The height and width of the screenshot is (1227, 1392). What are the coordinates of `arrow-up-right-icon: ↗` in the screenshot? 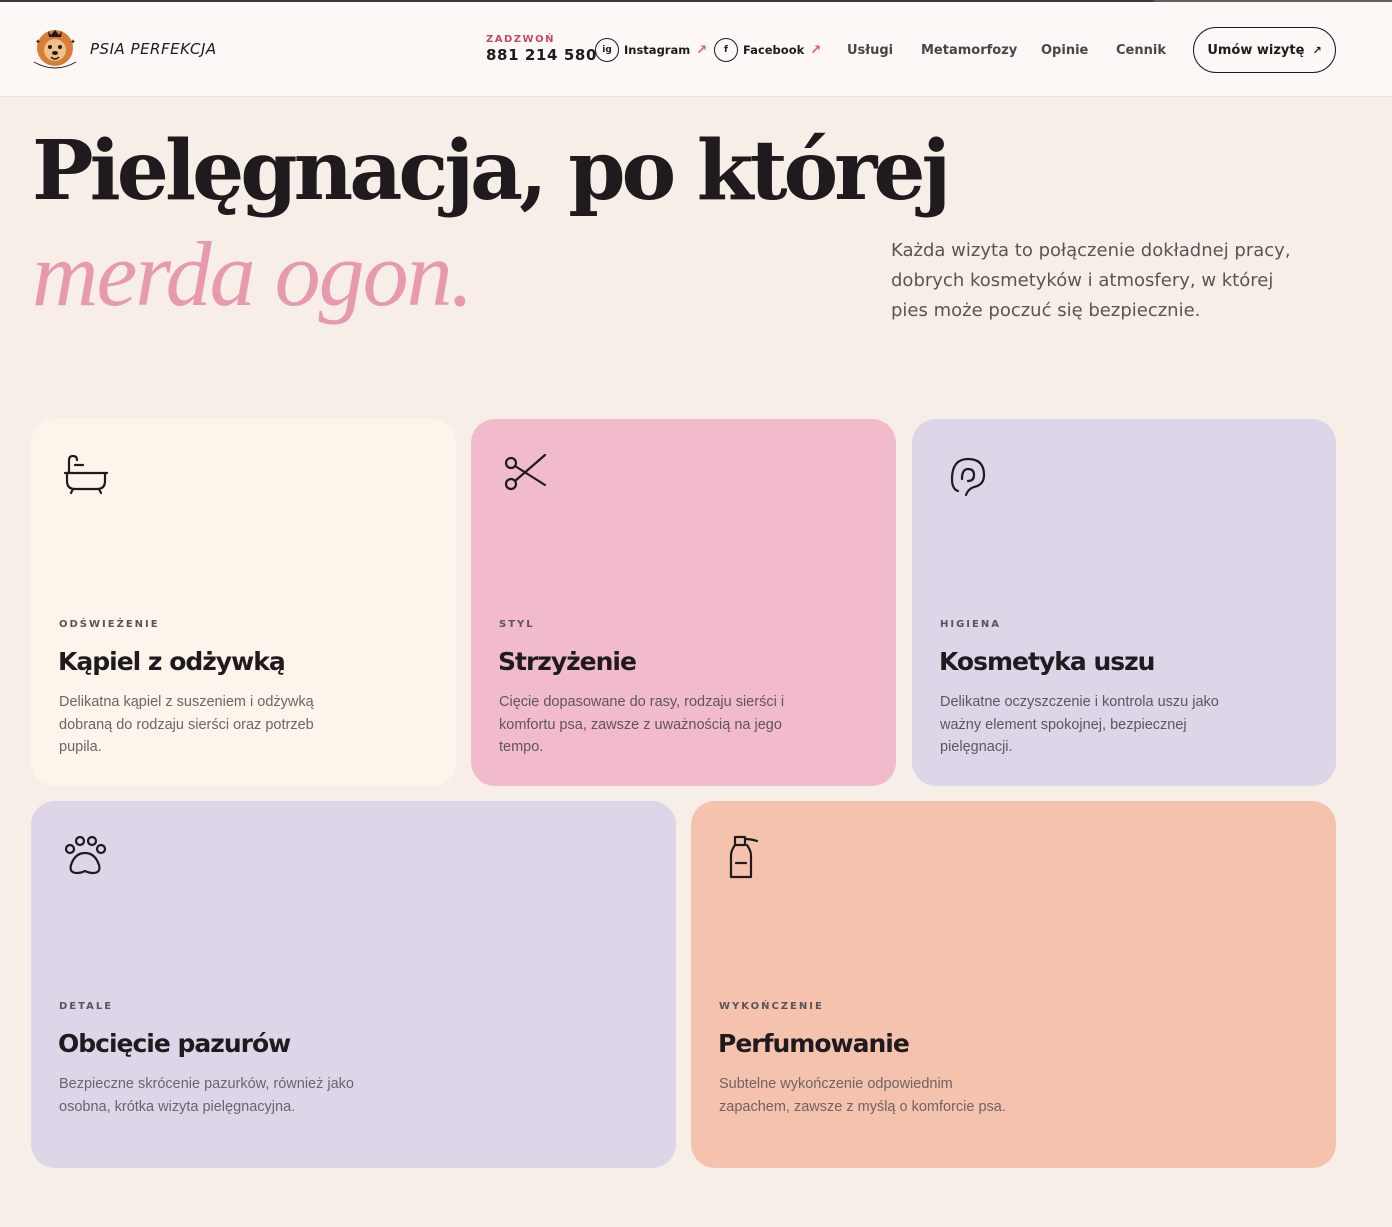 It's located at (1317, 50).